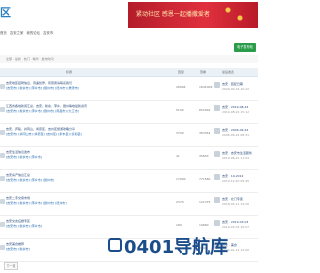 This screenshot has height=273, width=320. I want to click on reply-count: 28994, so click(181, 87).